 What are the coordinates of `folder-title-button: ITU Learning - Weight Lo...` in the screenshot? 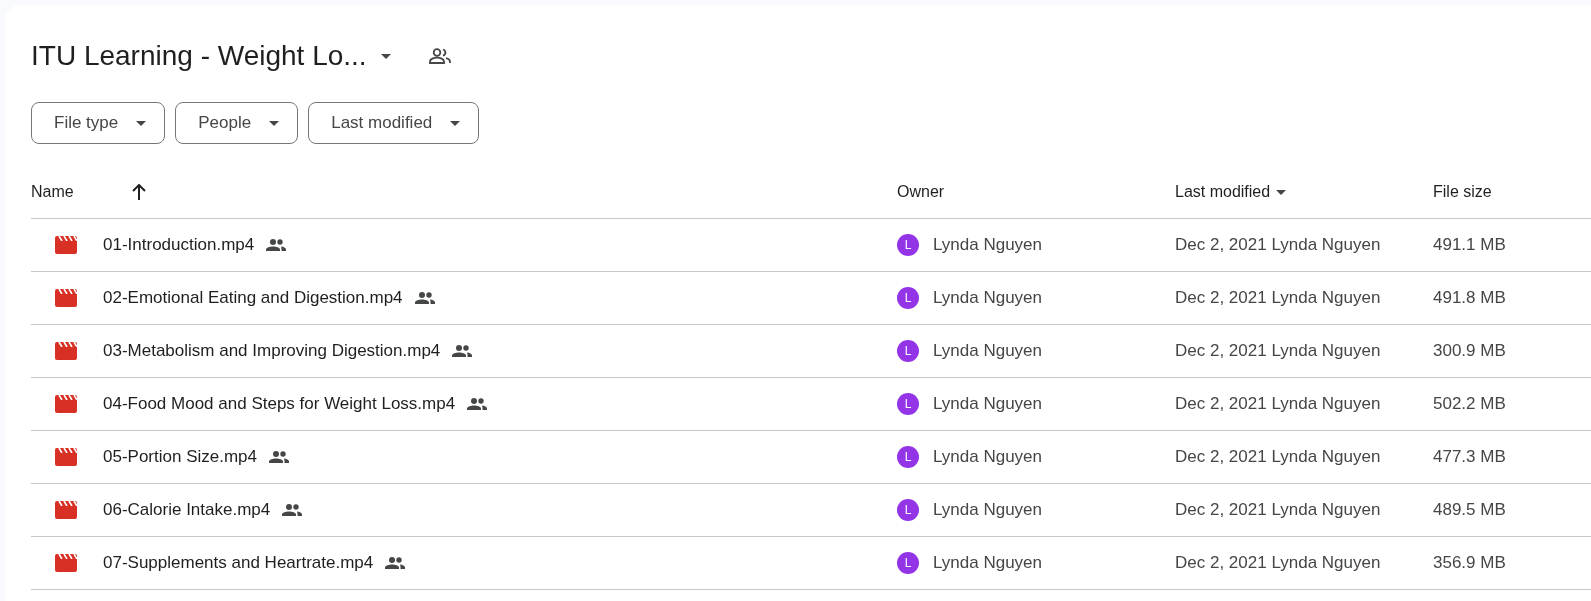 It's located at (215, 56).